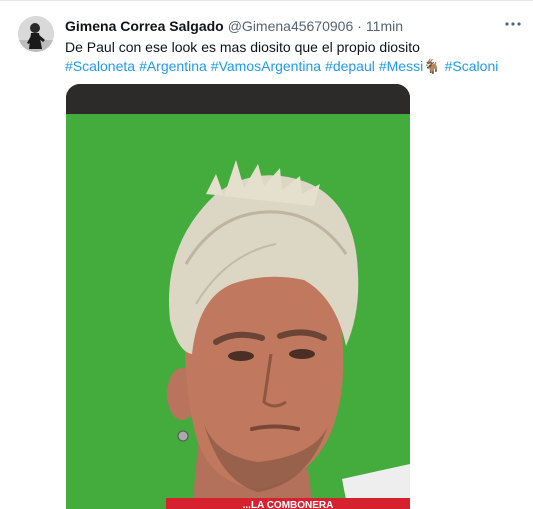 Image resolution: width=533 pixels, height=509 pixels. Describe the element at coordinates (266, 66) in the screenshot. I see `hashtag-link: #VamosArgentina` at that location.